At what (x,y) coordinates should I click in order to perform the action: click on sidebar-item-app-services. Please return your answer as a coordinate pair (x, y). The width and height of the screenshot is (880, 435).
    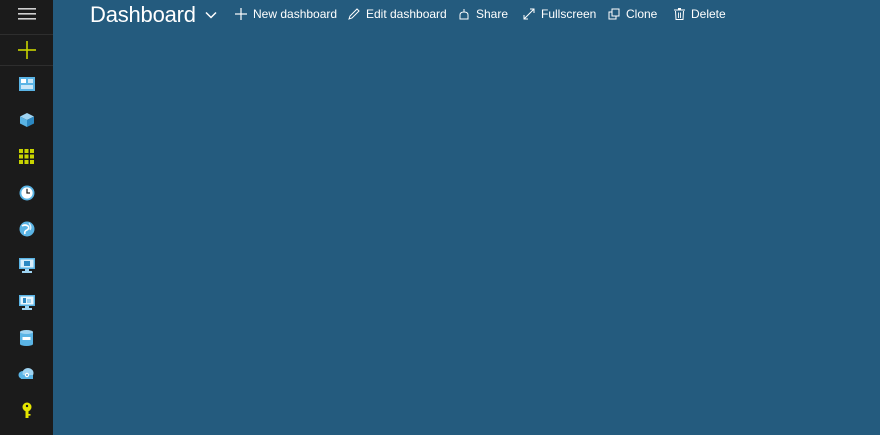
    Looking at the image, I should click on (26, 229).